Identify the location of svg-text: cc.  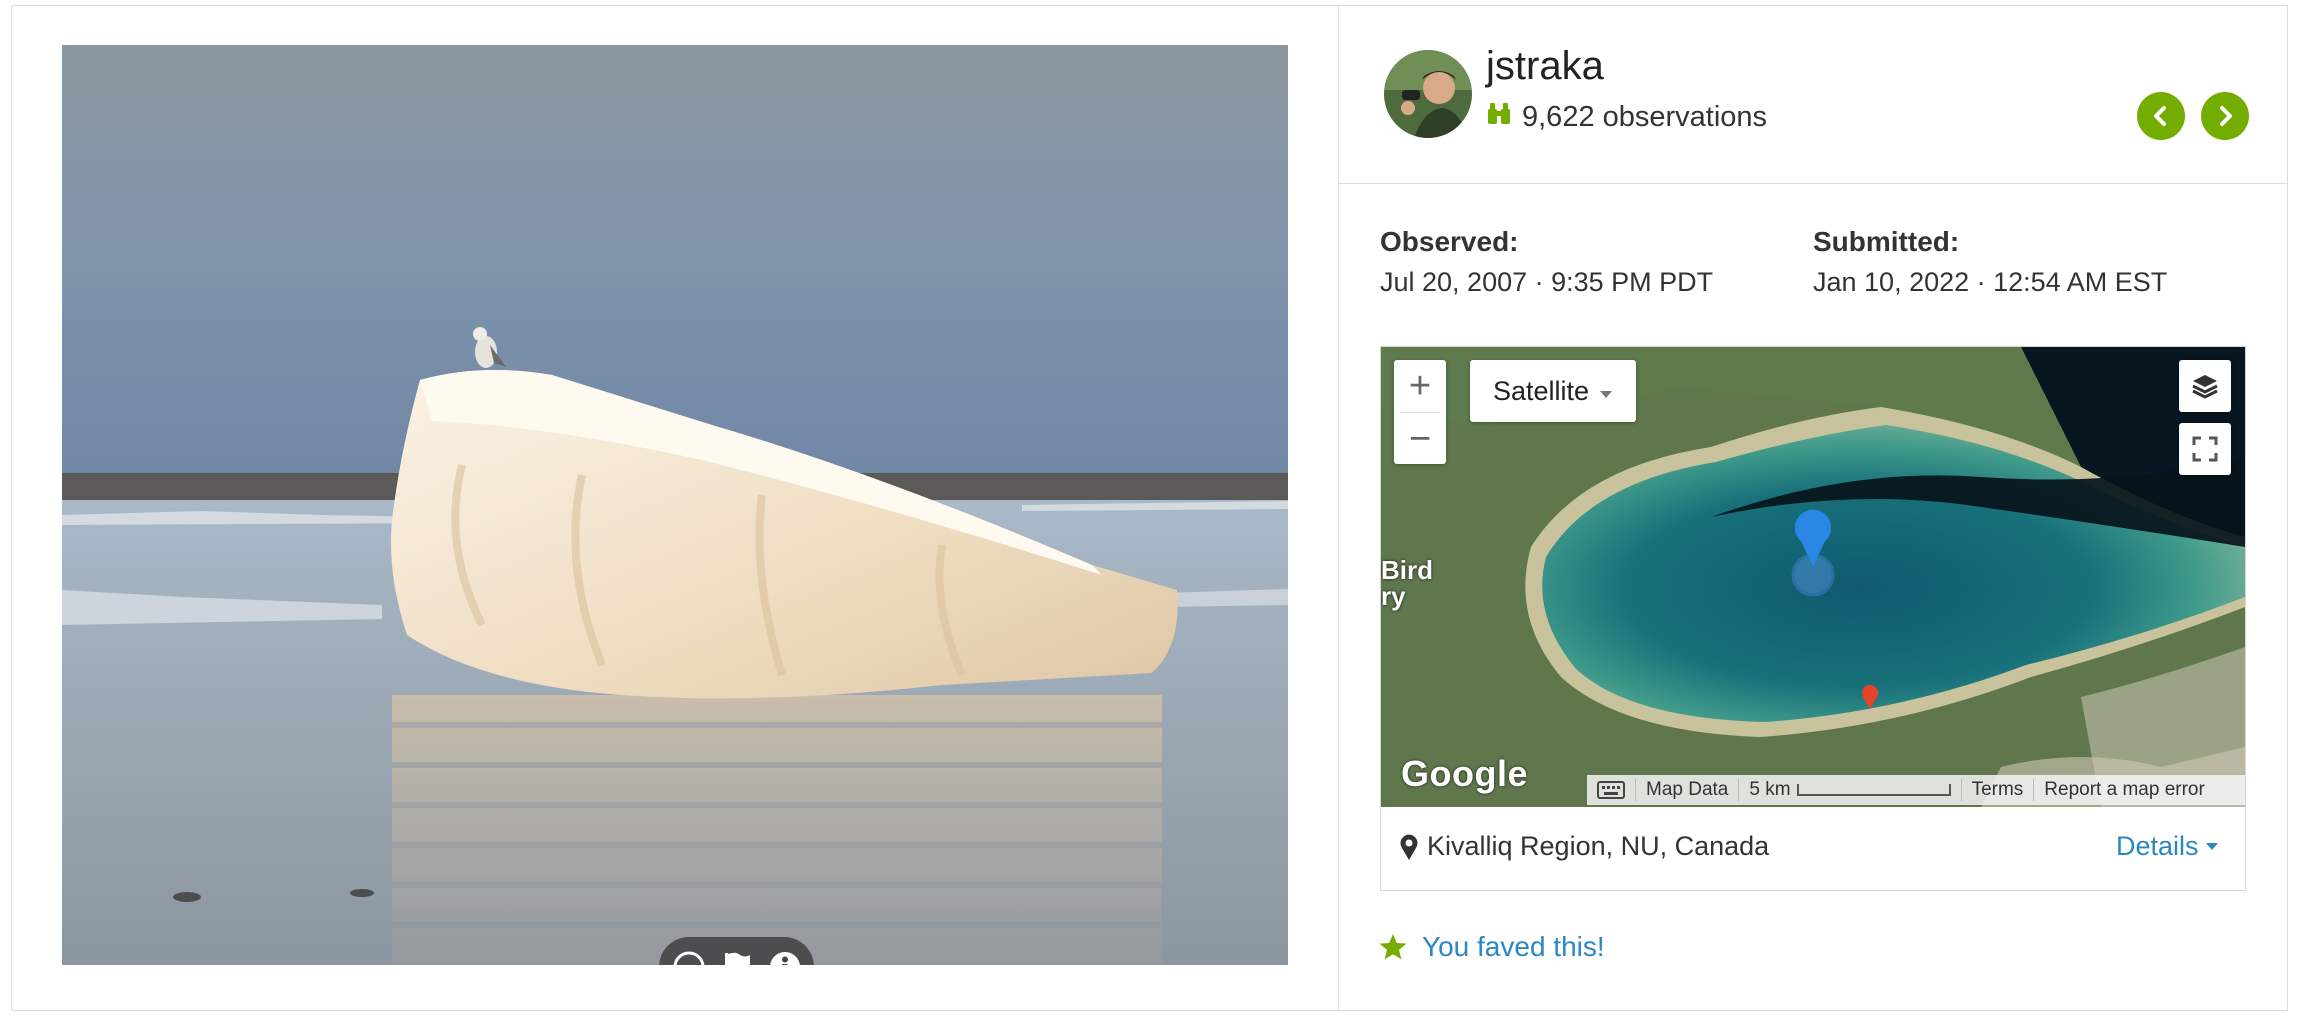
(689, 962).